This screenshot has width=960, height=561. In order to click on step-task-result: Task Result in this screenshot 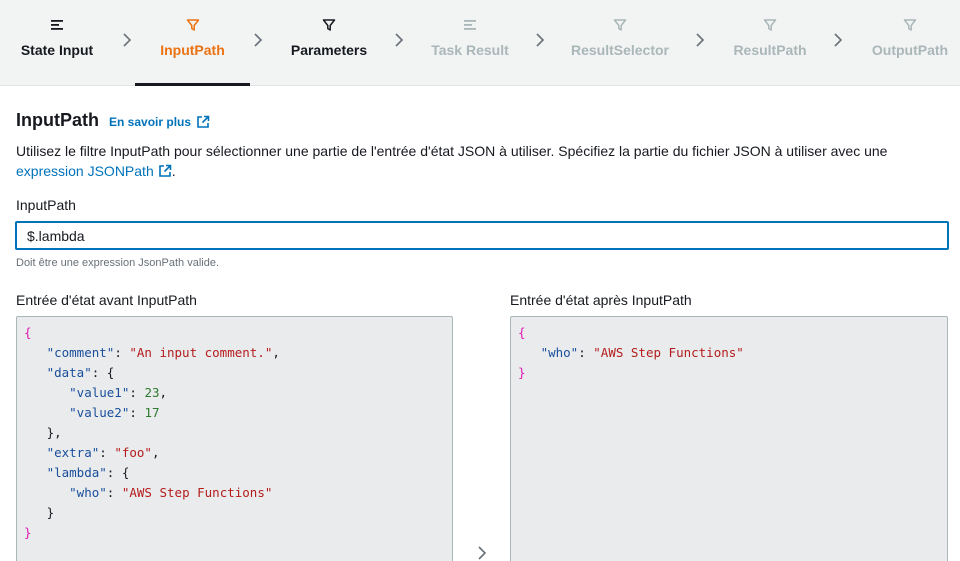, I will do `click(470, 43)`.